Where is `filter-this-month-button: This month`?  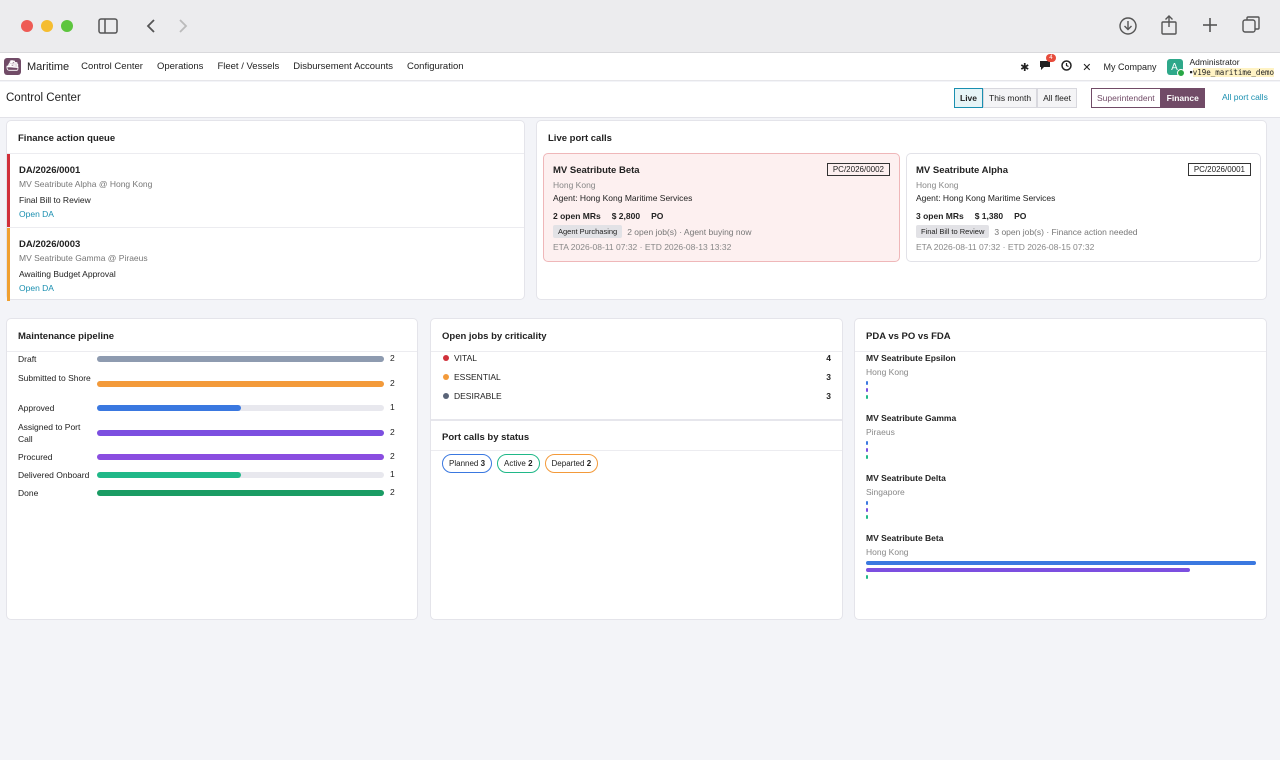 filter-this-month-button: This month is located at coordinates (1010, 98).